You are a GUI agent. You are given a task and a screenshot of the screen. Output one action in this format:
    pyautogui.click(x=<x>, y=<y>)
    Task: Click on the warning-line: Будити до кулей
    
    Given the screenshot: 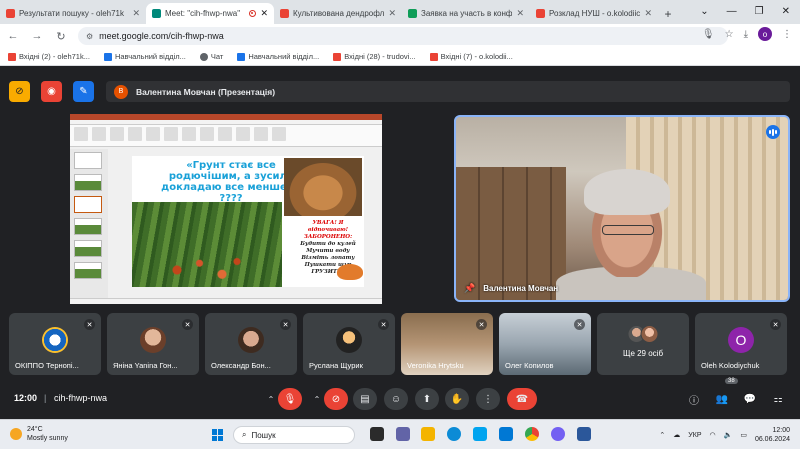 What is the action you would take?
    pyautogui.click(x=328, y=244)
    